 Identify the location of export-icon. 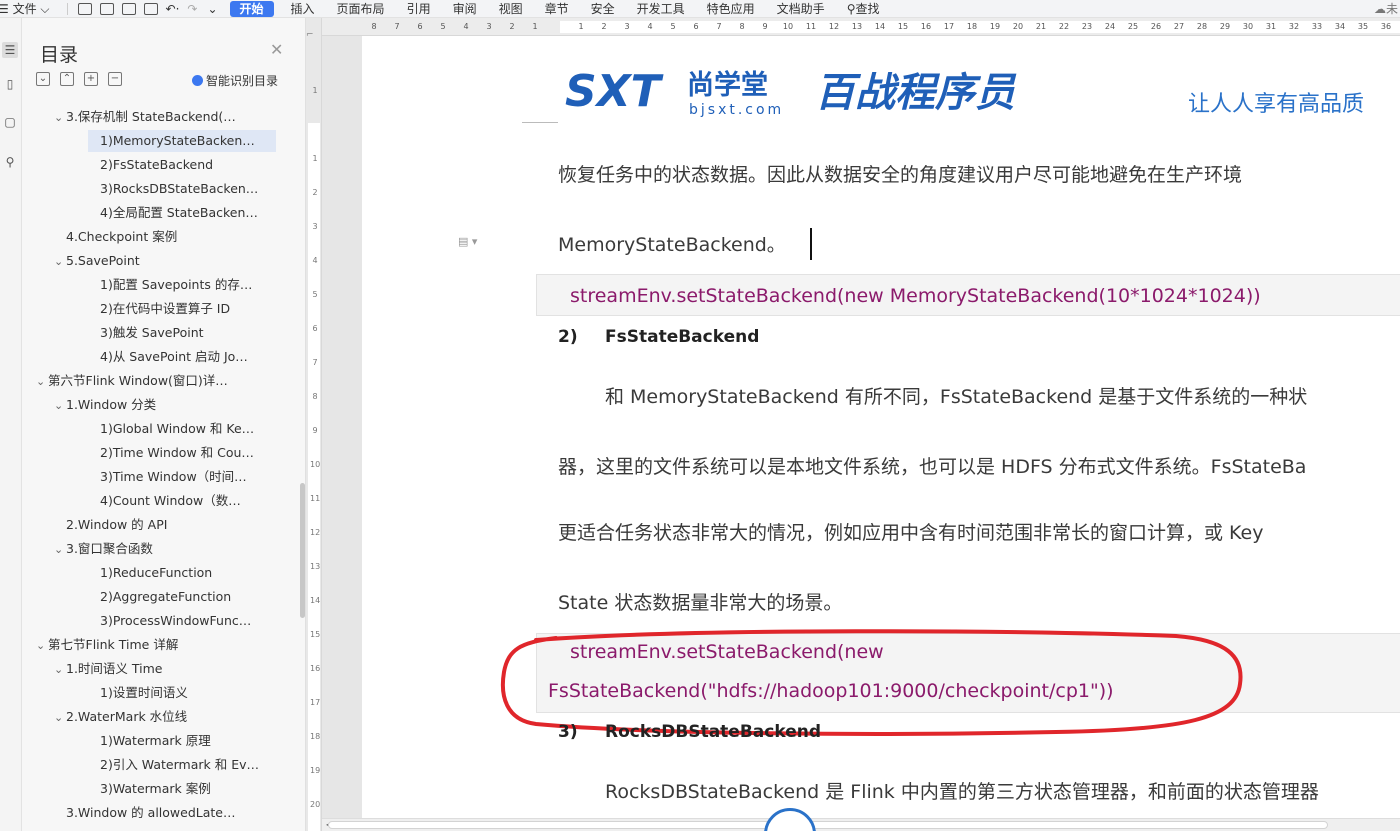
(106, 8).